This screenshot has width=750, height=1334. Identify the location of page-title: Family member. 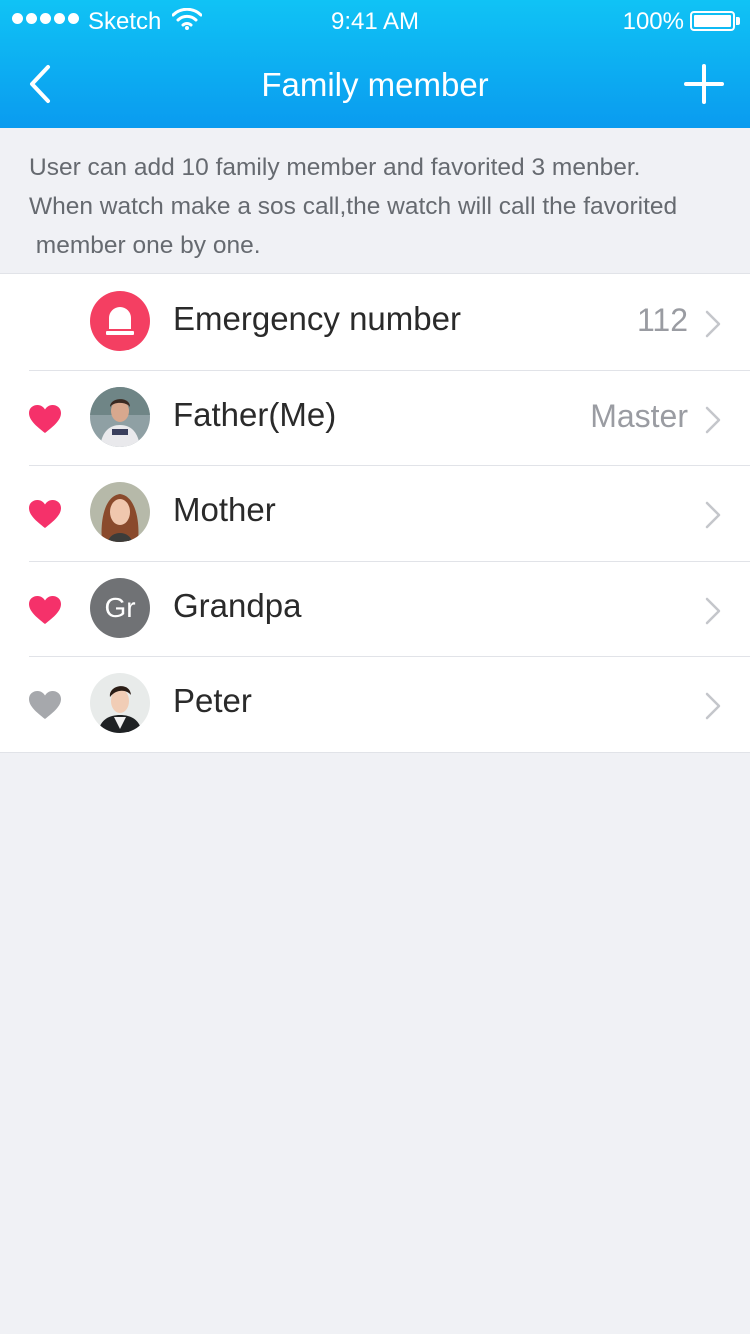
(375, 84).